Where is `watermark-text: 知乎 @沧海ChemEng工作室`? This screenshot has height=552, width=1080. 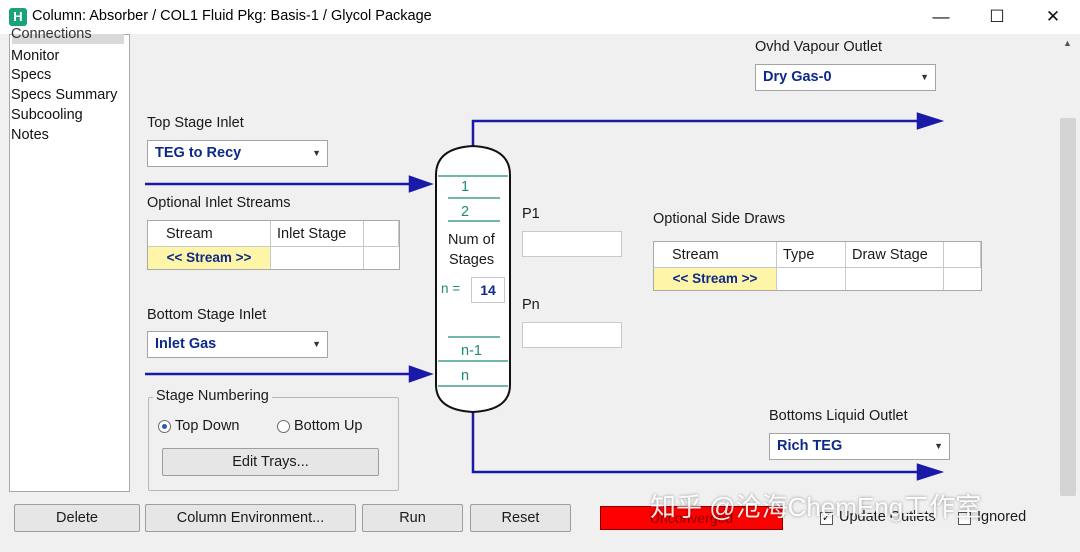 watermark-text: 知乎 @沧海ChemEng工作室 is located at coordinates (816, 507).